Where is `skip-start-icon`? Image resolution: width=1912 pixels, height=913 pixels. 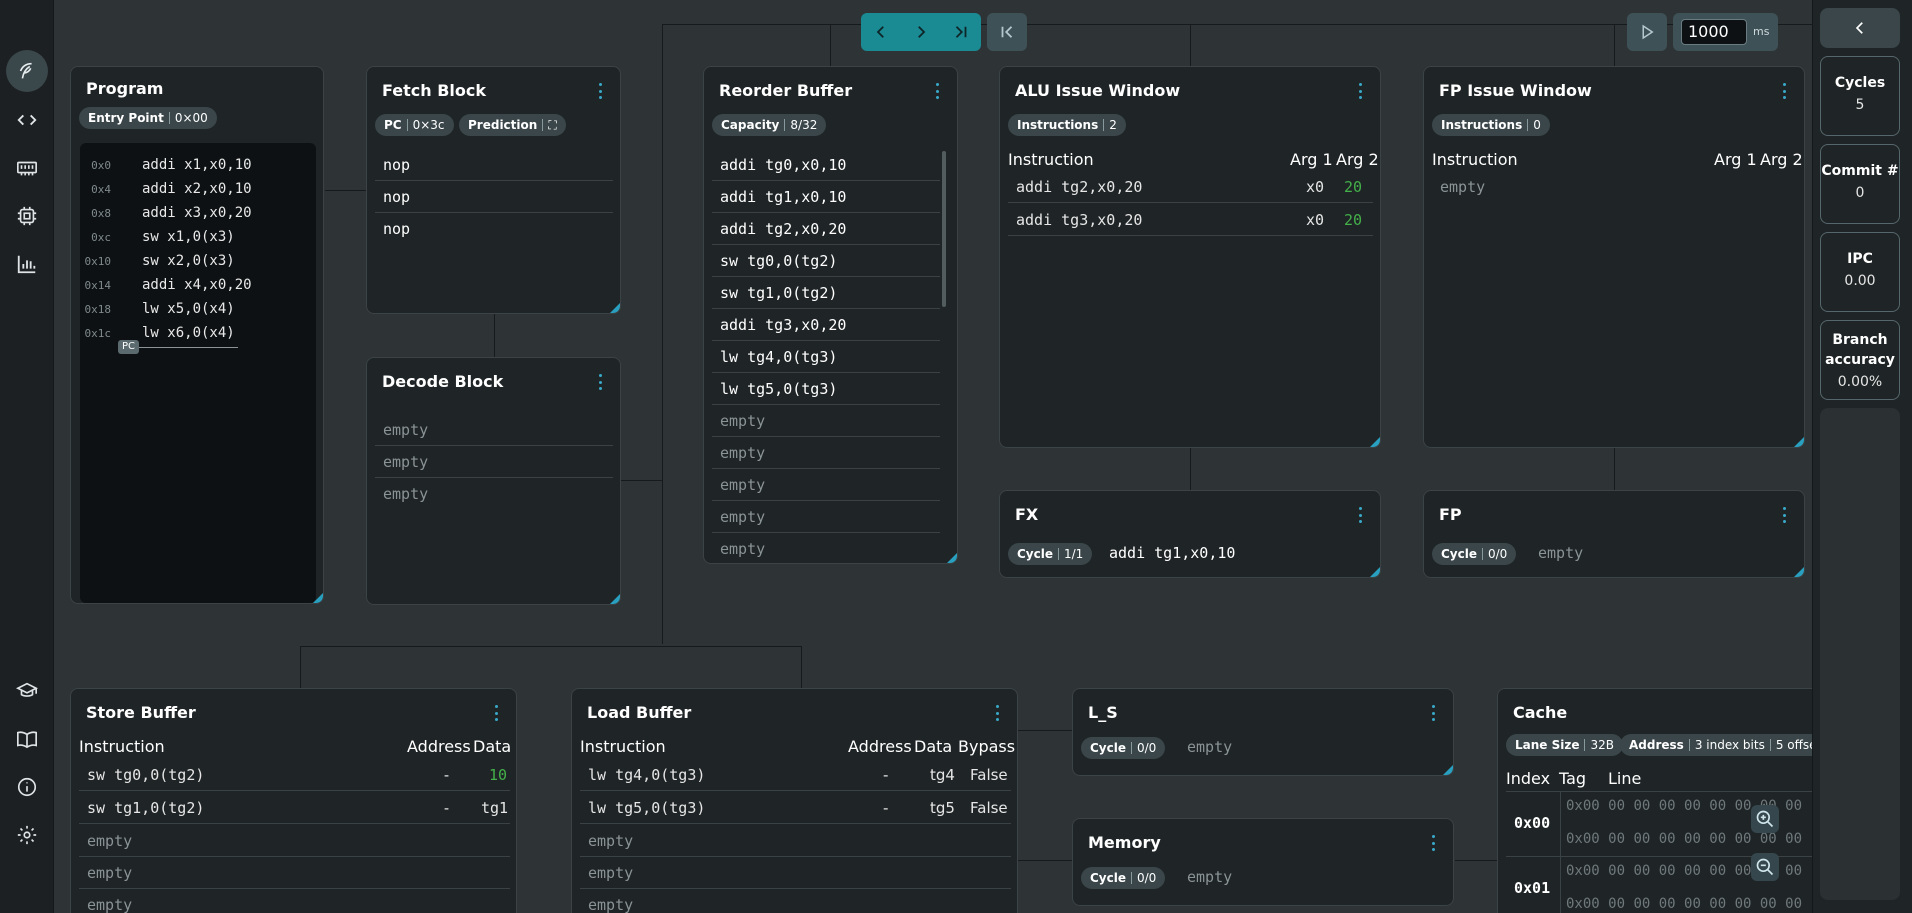
skip-start-icon is located at coordinates (1007, 32).